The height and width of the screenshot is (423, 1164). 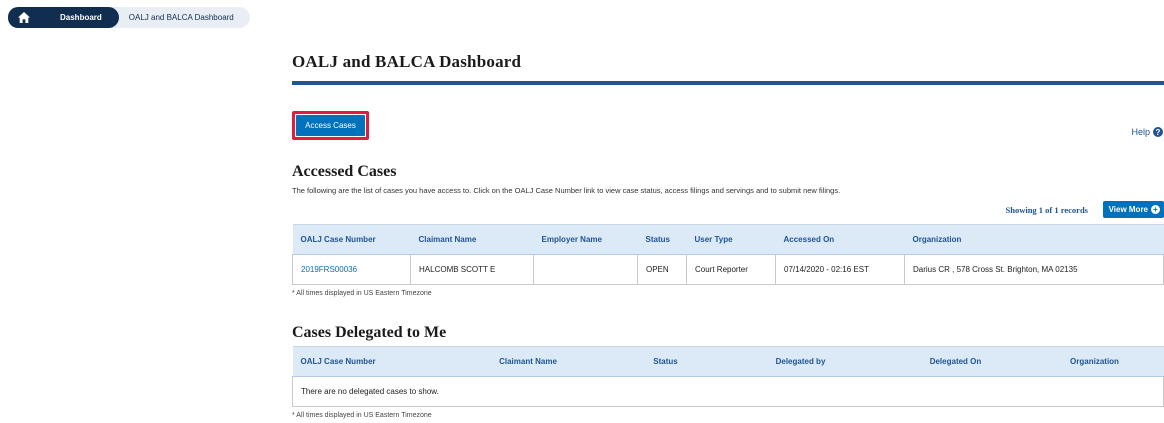 What do you see at coordinates (731, 269) in the screenshot?
I see `user-type-cell: Court Reporter` at bounding box center [731, 269].